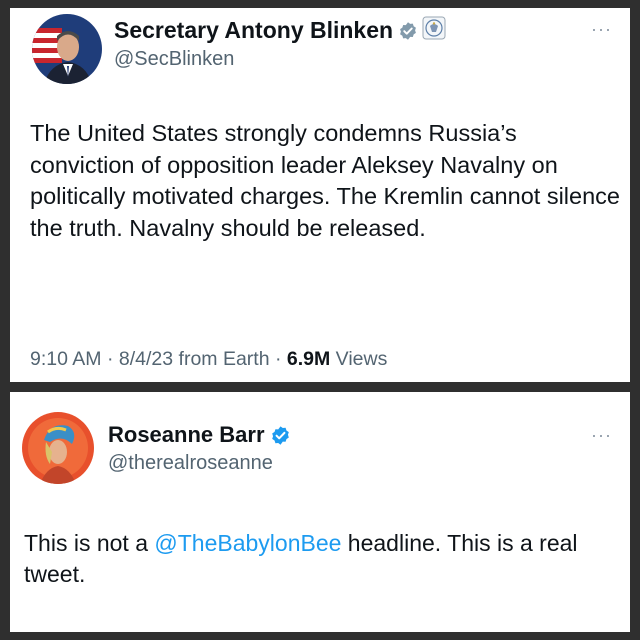  I want to click on display-name: Secretary Antony Blinken, so click(253, 30).